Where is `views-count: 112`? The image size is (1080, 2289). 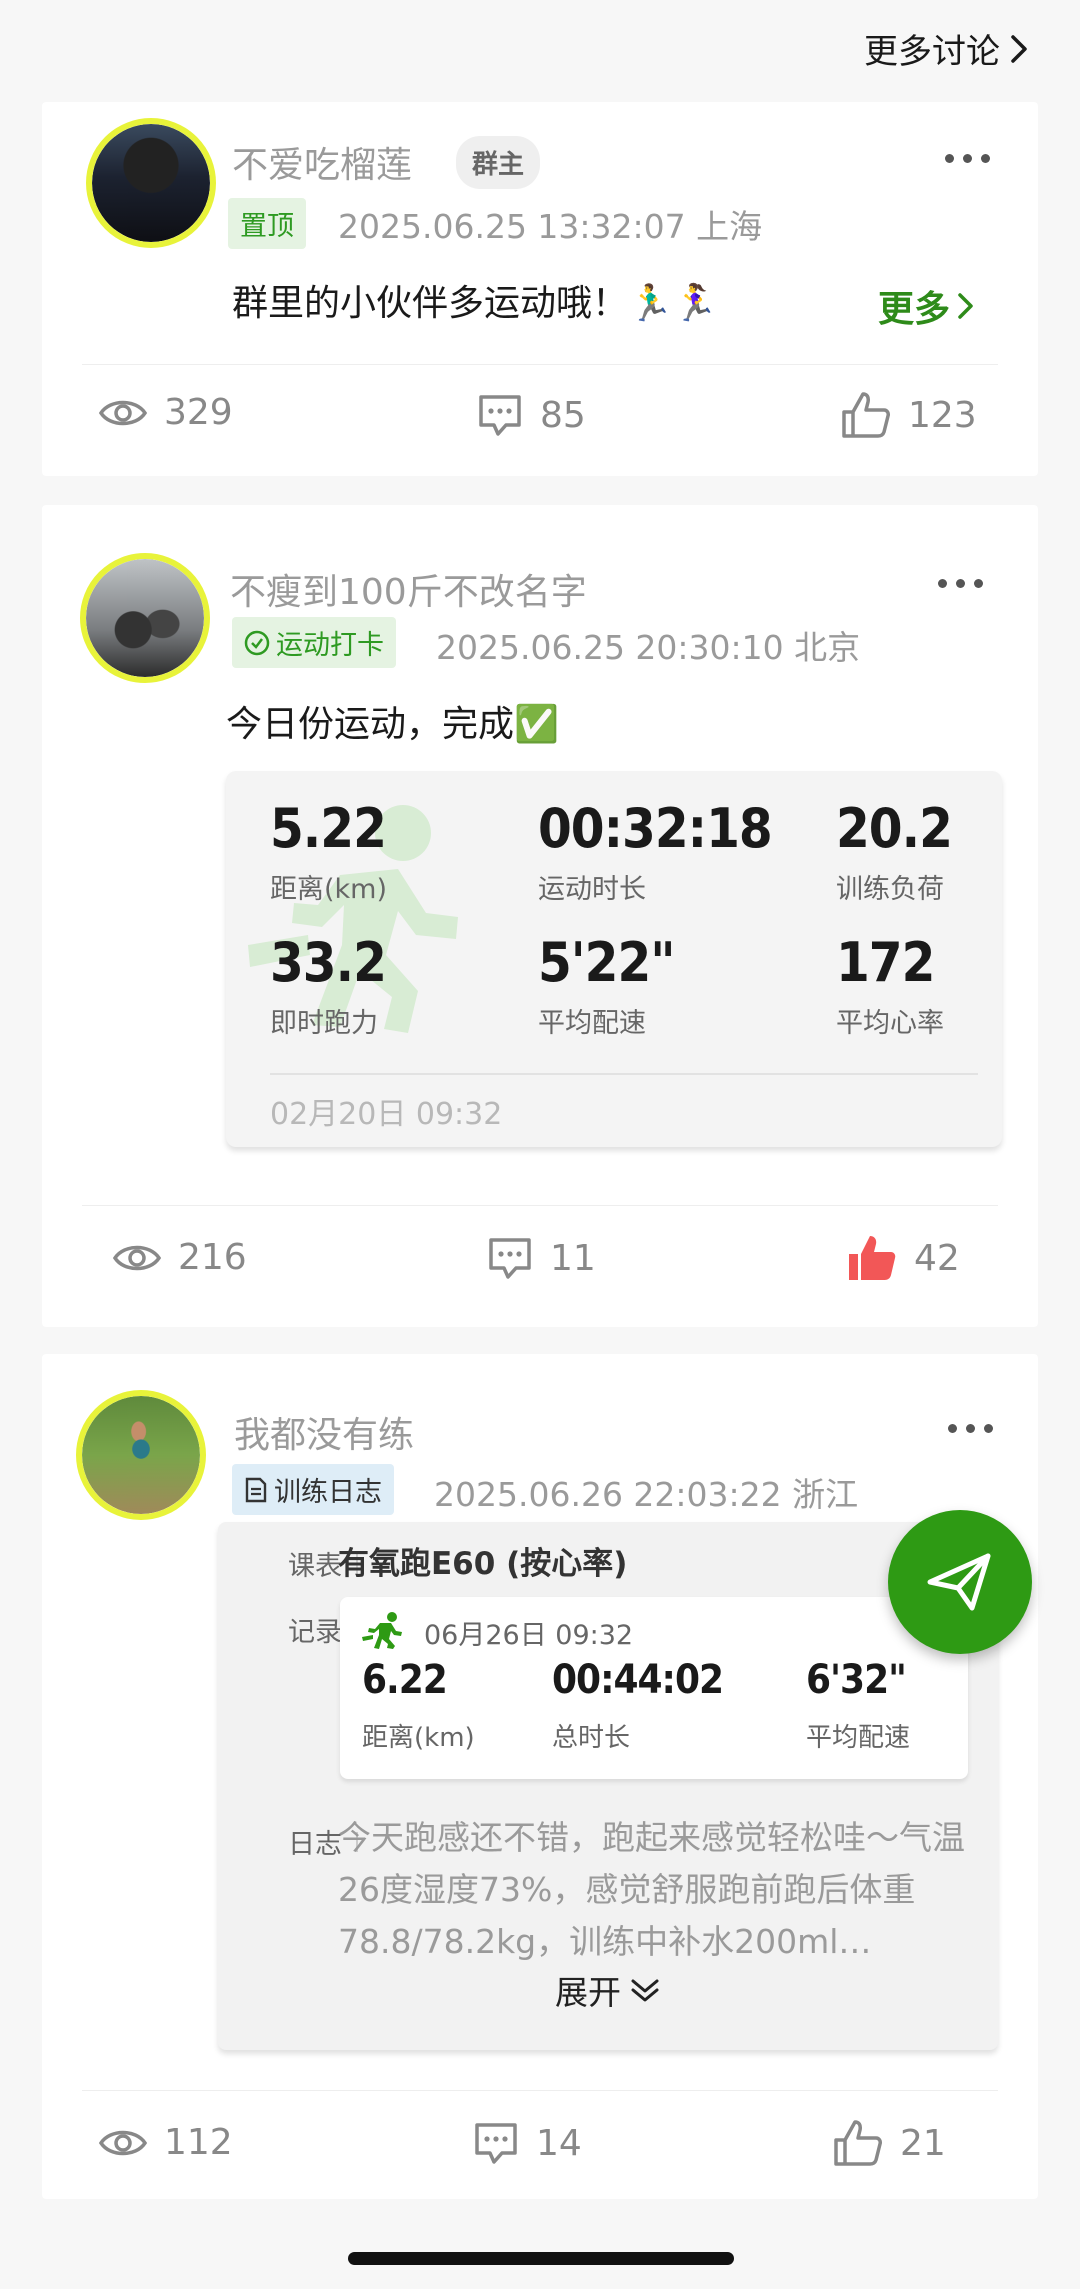
views-count: 112 is located at coordinates (198, 2142).